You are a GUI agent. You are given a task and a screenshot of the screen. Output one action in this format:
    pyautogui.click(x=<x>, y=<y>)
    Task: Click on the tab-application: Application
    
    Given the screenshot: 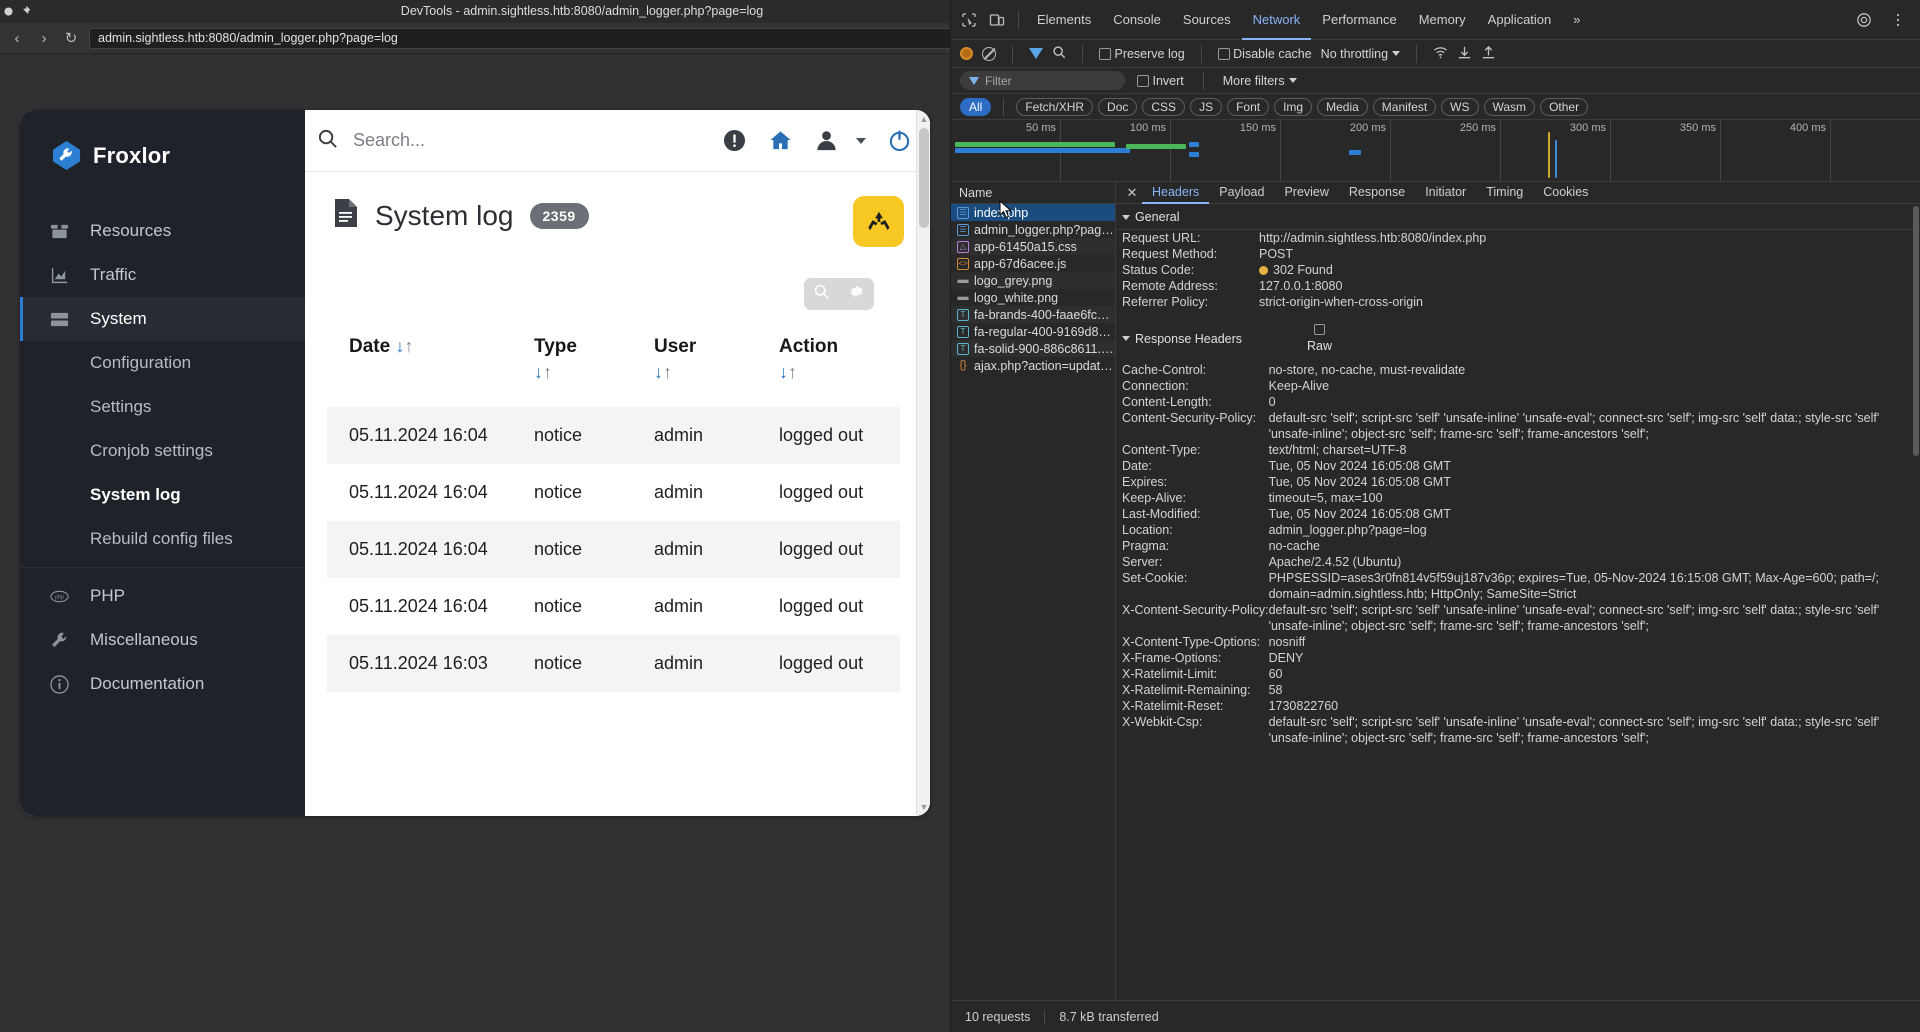 What is the action you would take?
    pyautogui.click(x=1520, y=20)
    